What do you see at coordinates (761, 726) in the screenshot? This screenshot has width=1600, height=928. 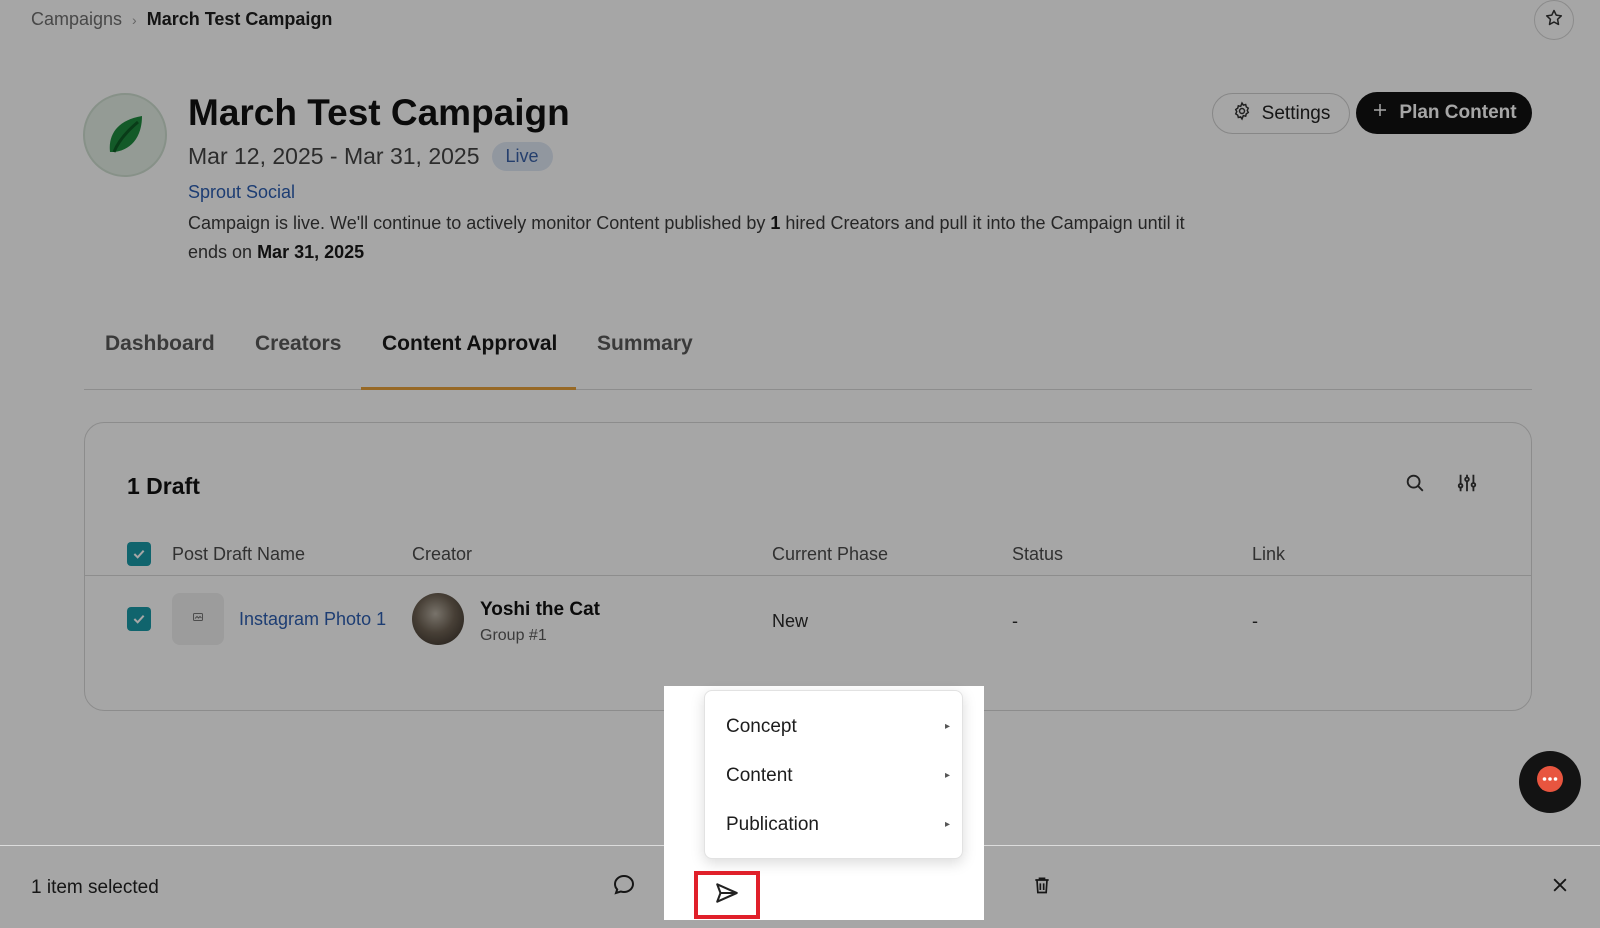 I see `menu-item-label: Concept` at bounding box center [761, 726].